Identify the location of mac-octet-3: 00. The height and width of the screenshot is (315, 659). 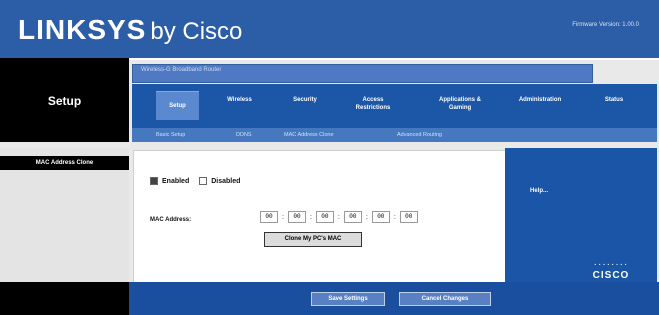
(324, 217).